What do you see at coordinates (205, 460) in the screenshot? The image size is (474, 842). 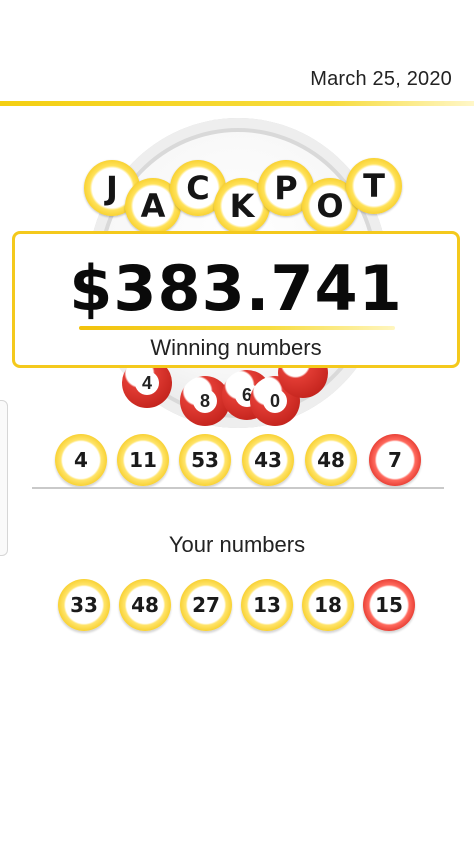 I see `winning-number-ball: 53` at bounding box center [205, 460].